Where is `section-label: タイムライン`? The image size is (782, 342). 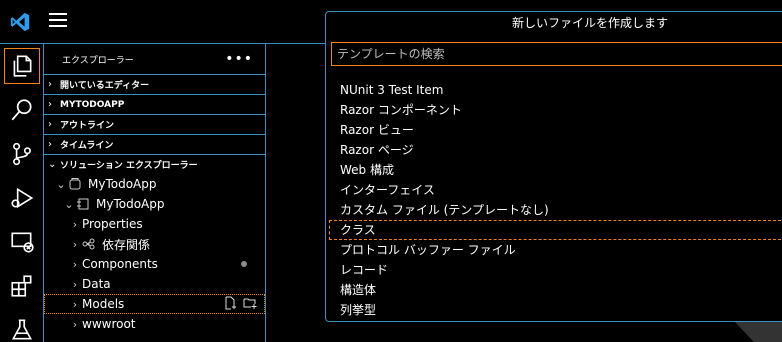
section-label: タイムライン is located at coordinates (87, 146).